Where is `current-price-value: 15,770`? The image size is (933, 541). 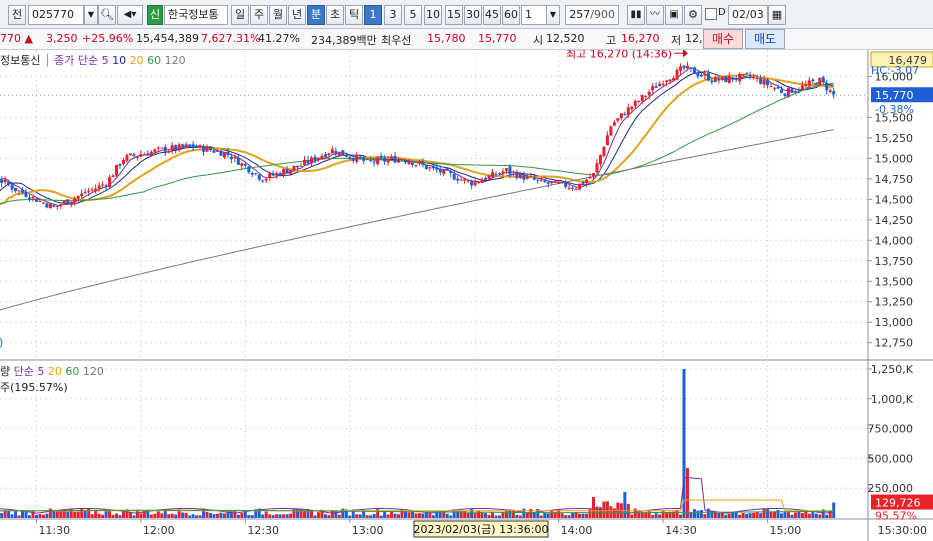 current-price-value: 15,770 is located at coordinates (894, 95).